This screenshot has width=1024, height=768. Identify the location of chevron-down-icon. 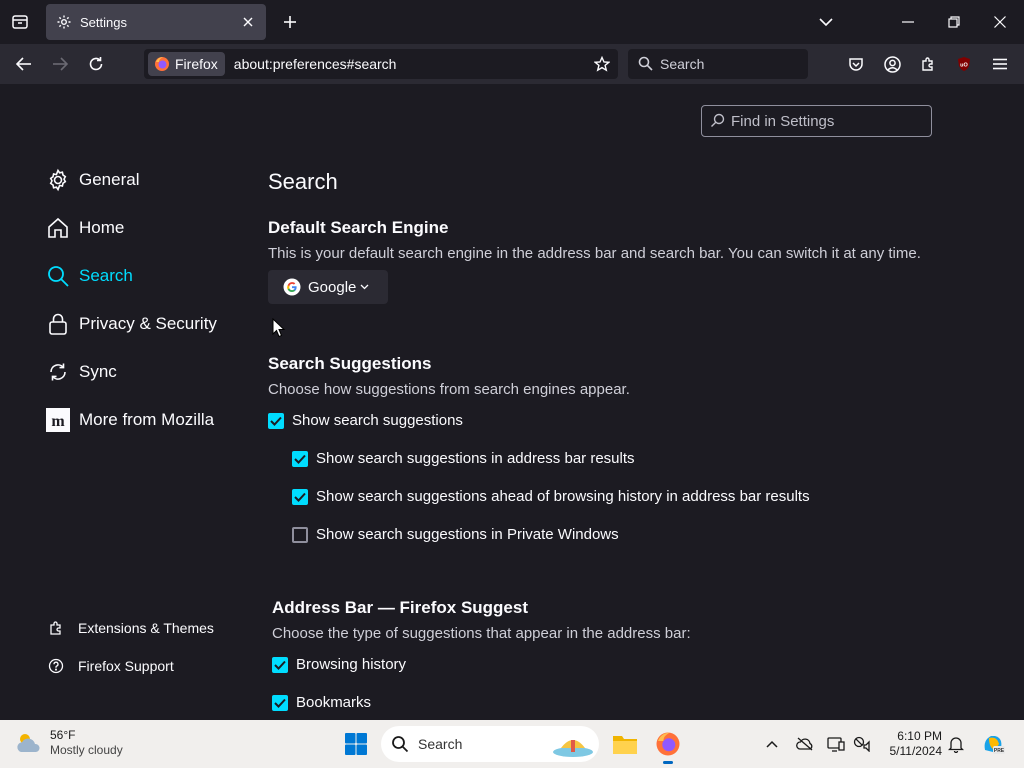
(364, 287).